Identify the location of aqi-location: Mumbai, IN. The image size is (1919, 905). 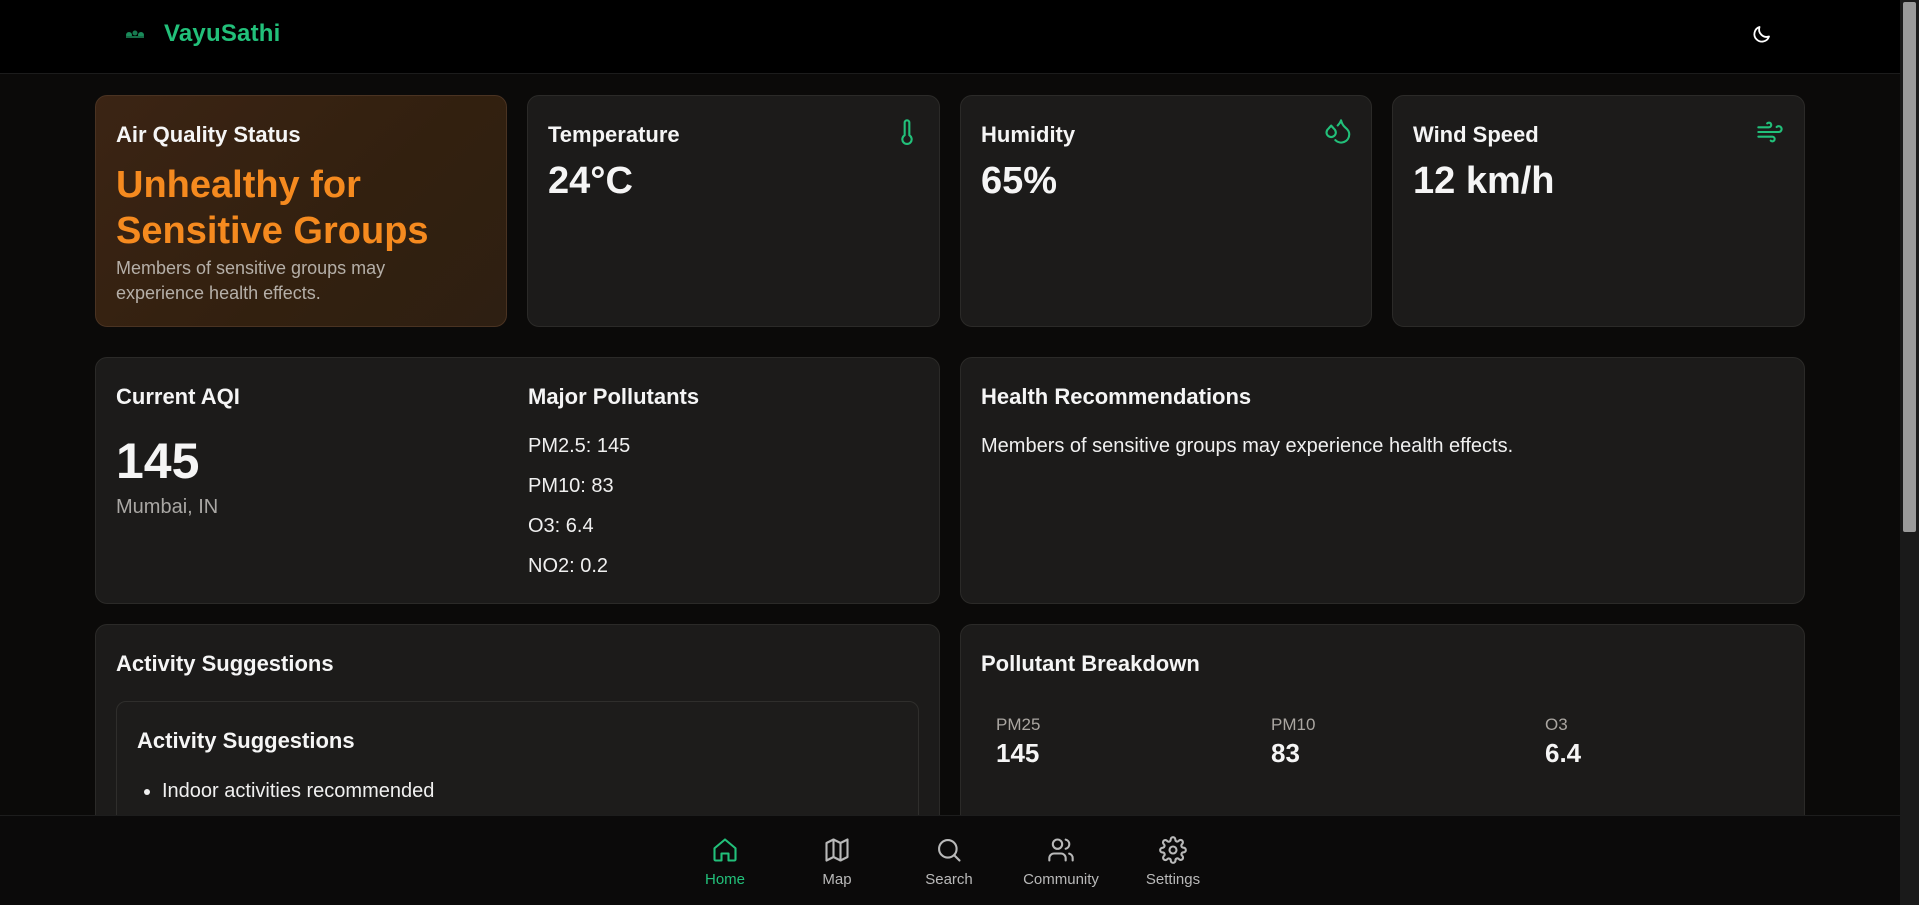
(167, 507).